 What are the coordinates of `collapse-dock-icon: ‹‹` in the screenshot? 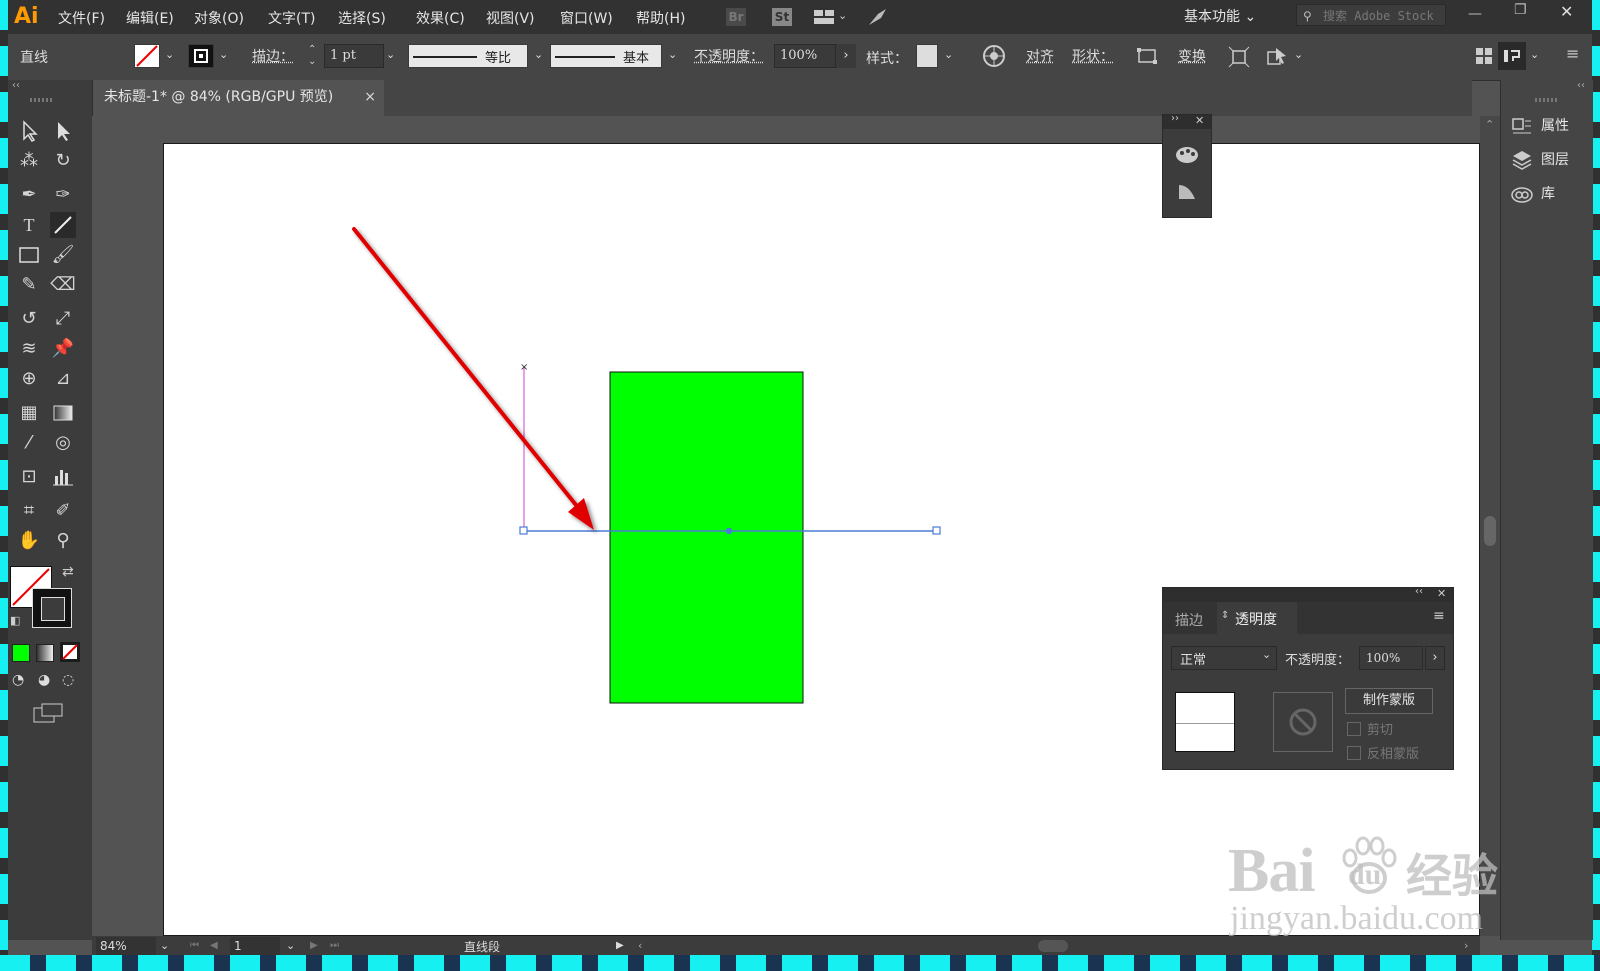 It's located at (1581, 85).